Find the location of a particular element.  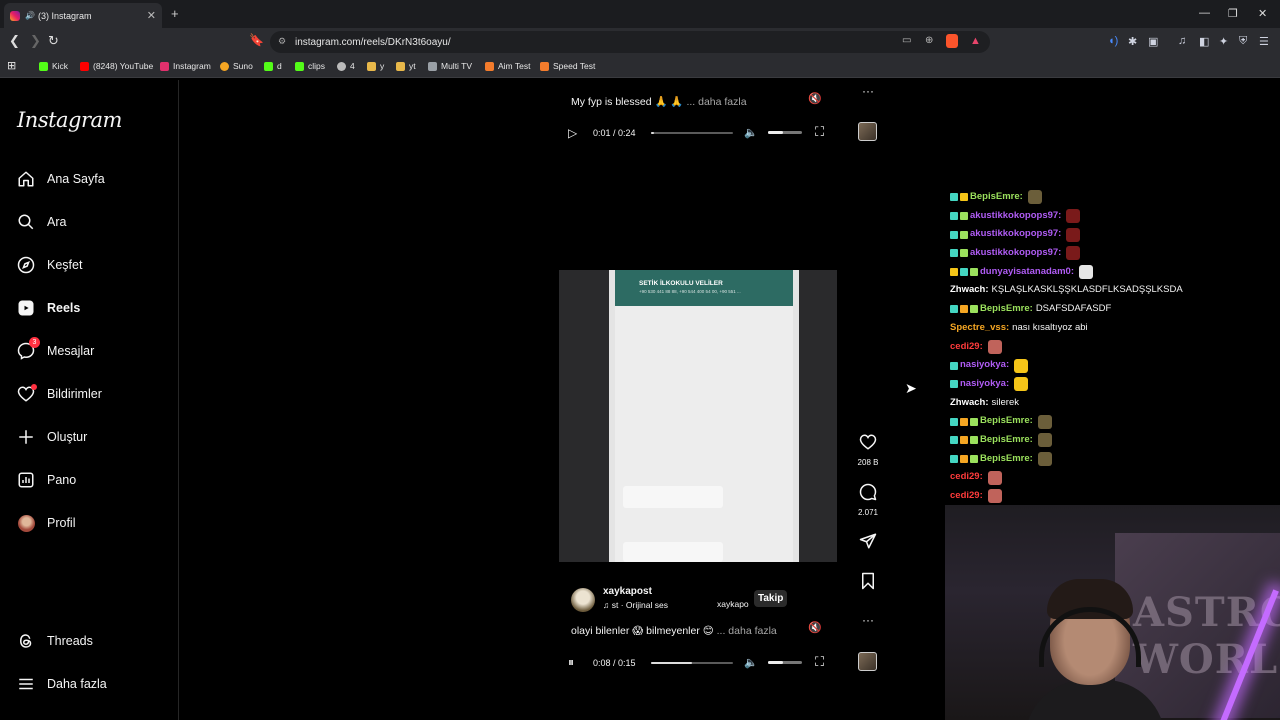

reel2-volume-icon: 🔈 is located at coordinates (751, 662).